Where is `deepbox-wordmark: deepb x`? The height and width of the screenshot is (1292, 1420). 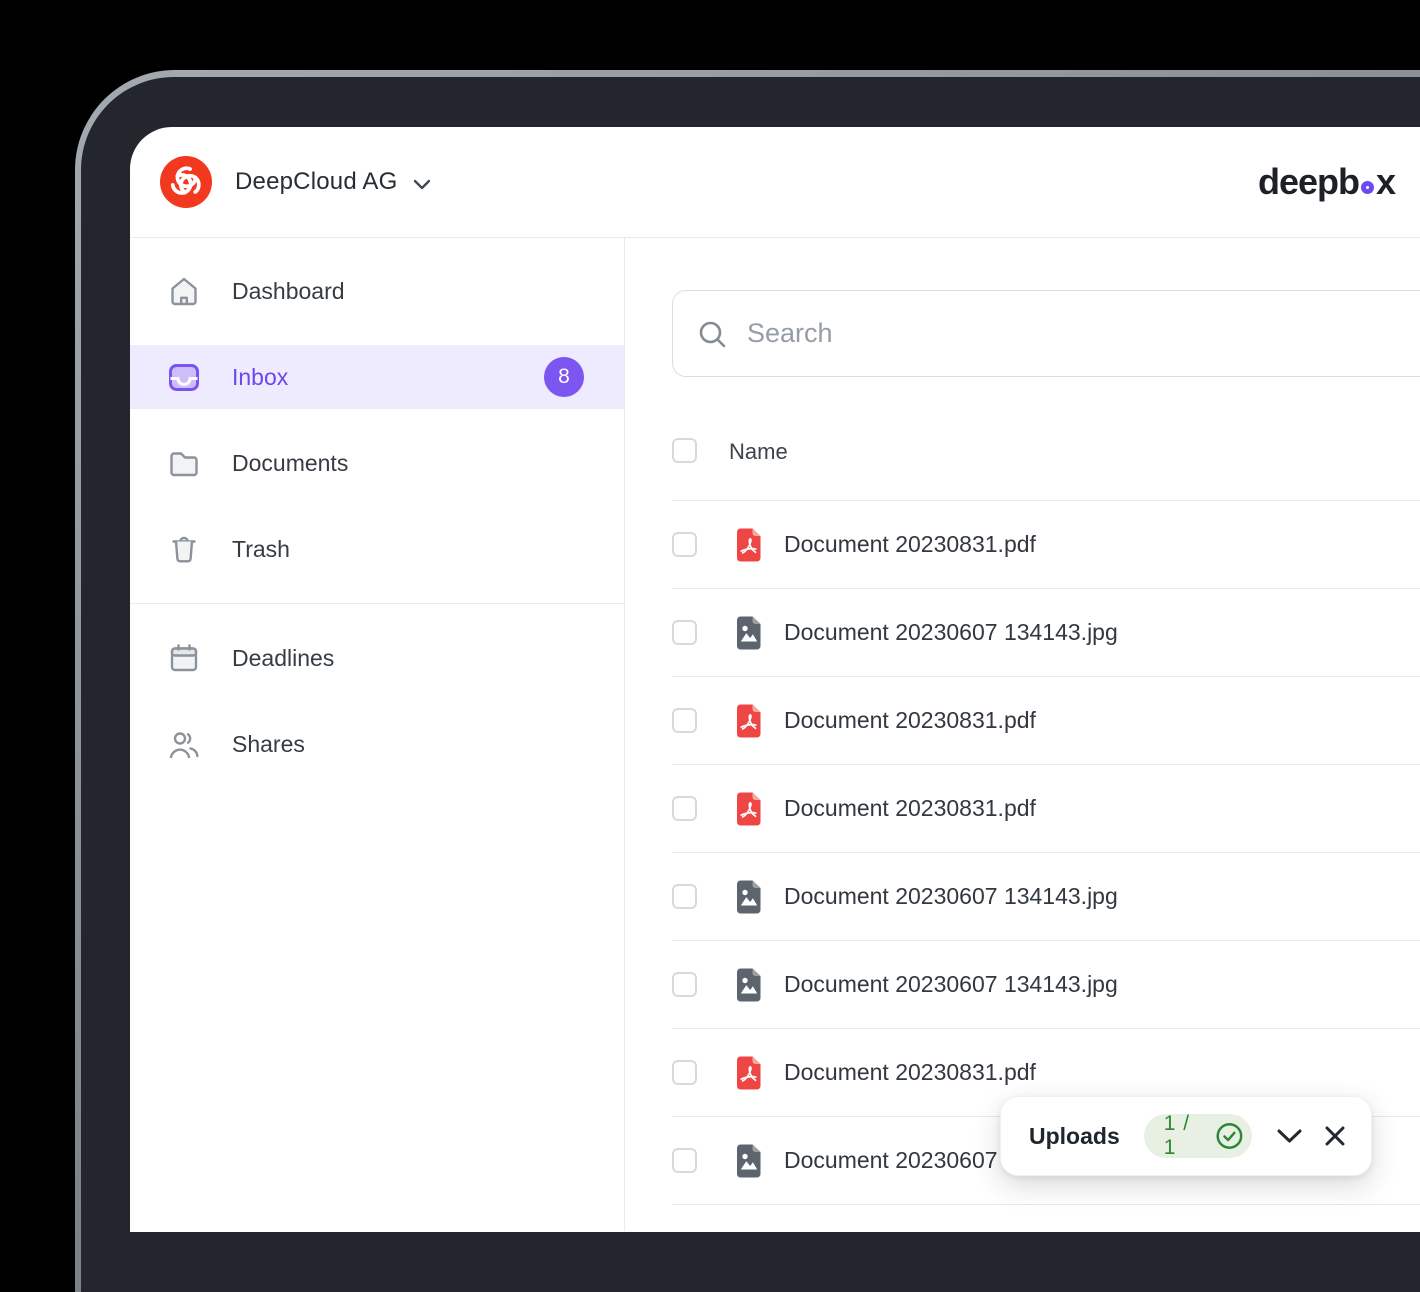
deepbox-wordmark: deepb x is located at coordinates (1326, 182).